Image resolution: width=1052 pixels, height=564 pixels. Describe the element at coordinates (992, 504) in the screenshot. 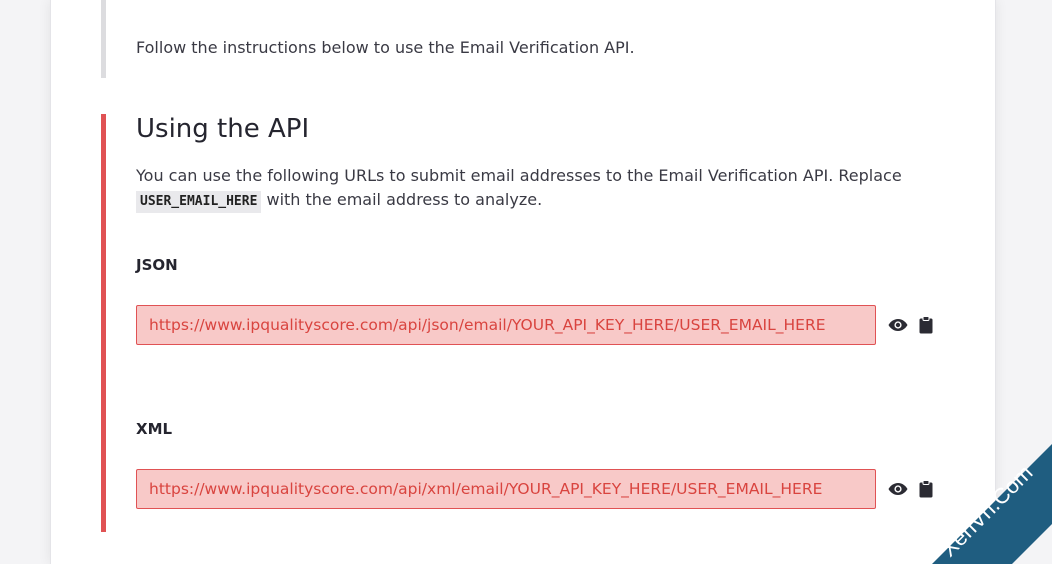

I see `watermark-ribbon: XenVn.Com` at that location.